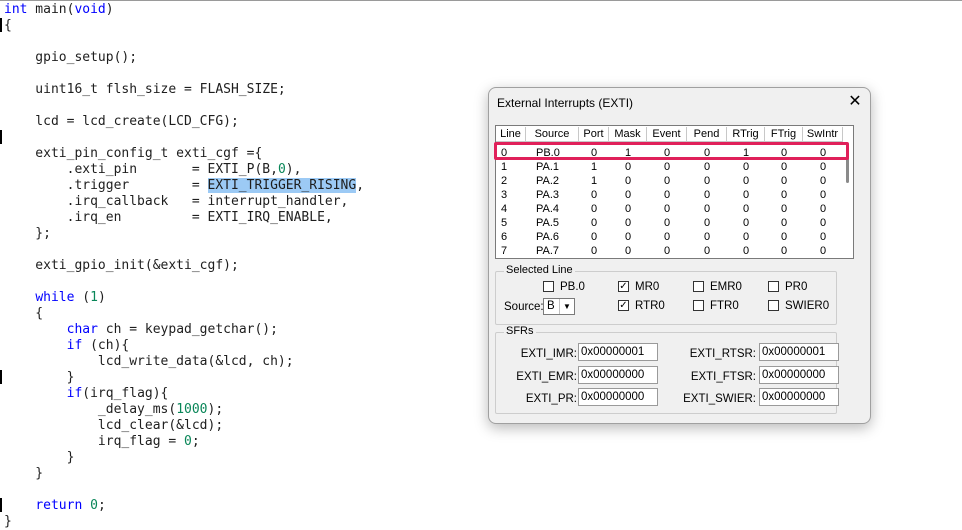 The width and height of the screenshot is (962, 530). What do you see at coordinates (121, 122) in the screenshot?
I see `code-line: lcd = lcd_create(LCD_CFG);` at bounding box center [121, 122].